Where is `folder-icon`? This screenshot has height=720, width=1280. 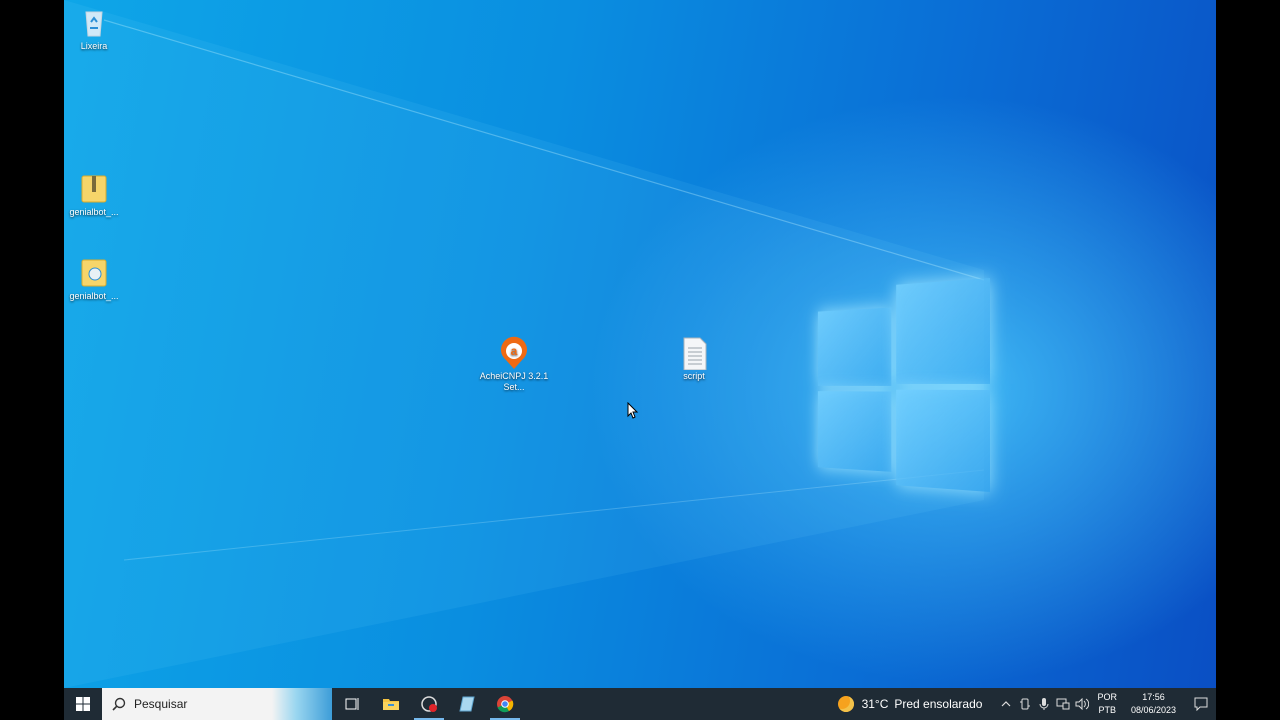 folder-icon is located at coordinates (391, 704).